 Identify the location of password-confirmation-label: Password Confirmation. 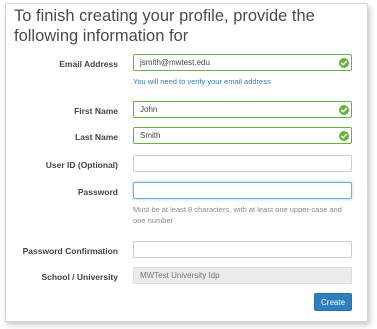
(70, 251).